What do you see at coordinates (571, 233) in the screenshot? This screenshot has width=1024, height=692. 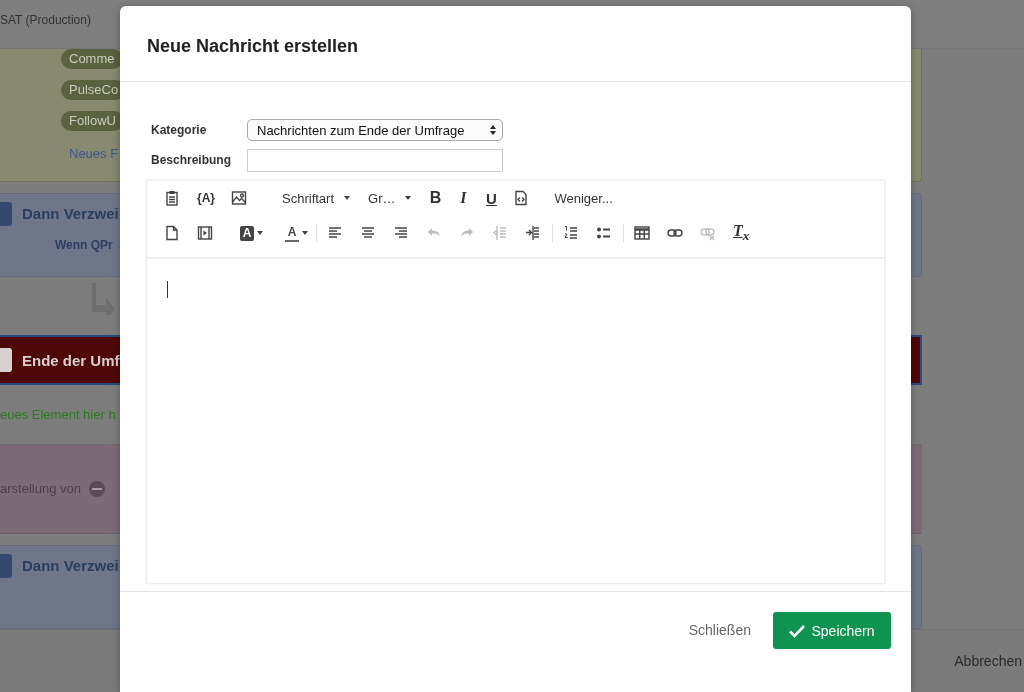 I see `numbered-list-icon` at bounding box center [571, 233].